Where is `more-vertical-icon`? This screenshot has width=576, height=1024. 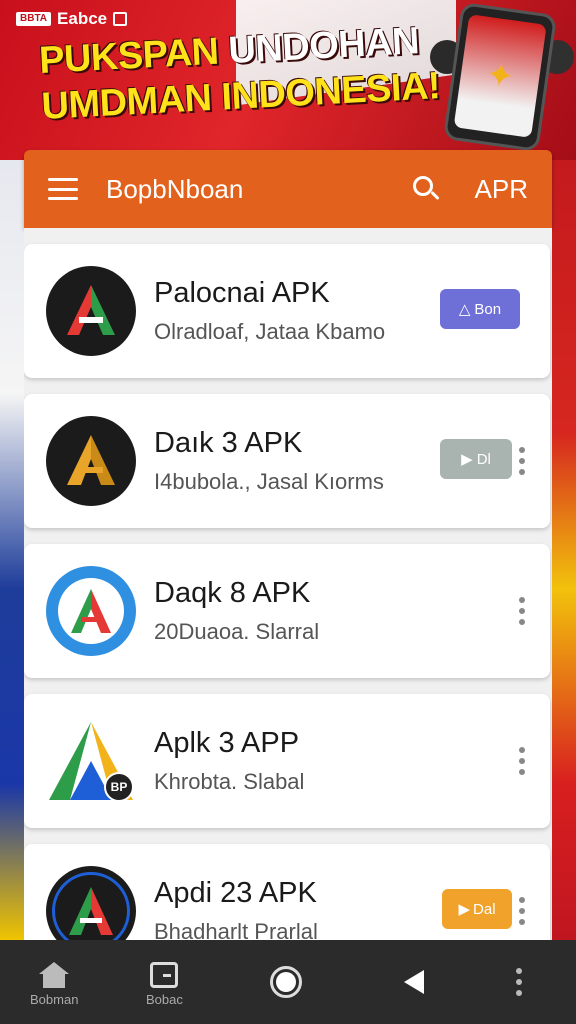
more-vertical-icon is located at coordinates (519, 982).